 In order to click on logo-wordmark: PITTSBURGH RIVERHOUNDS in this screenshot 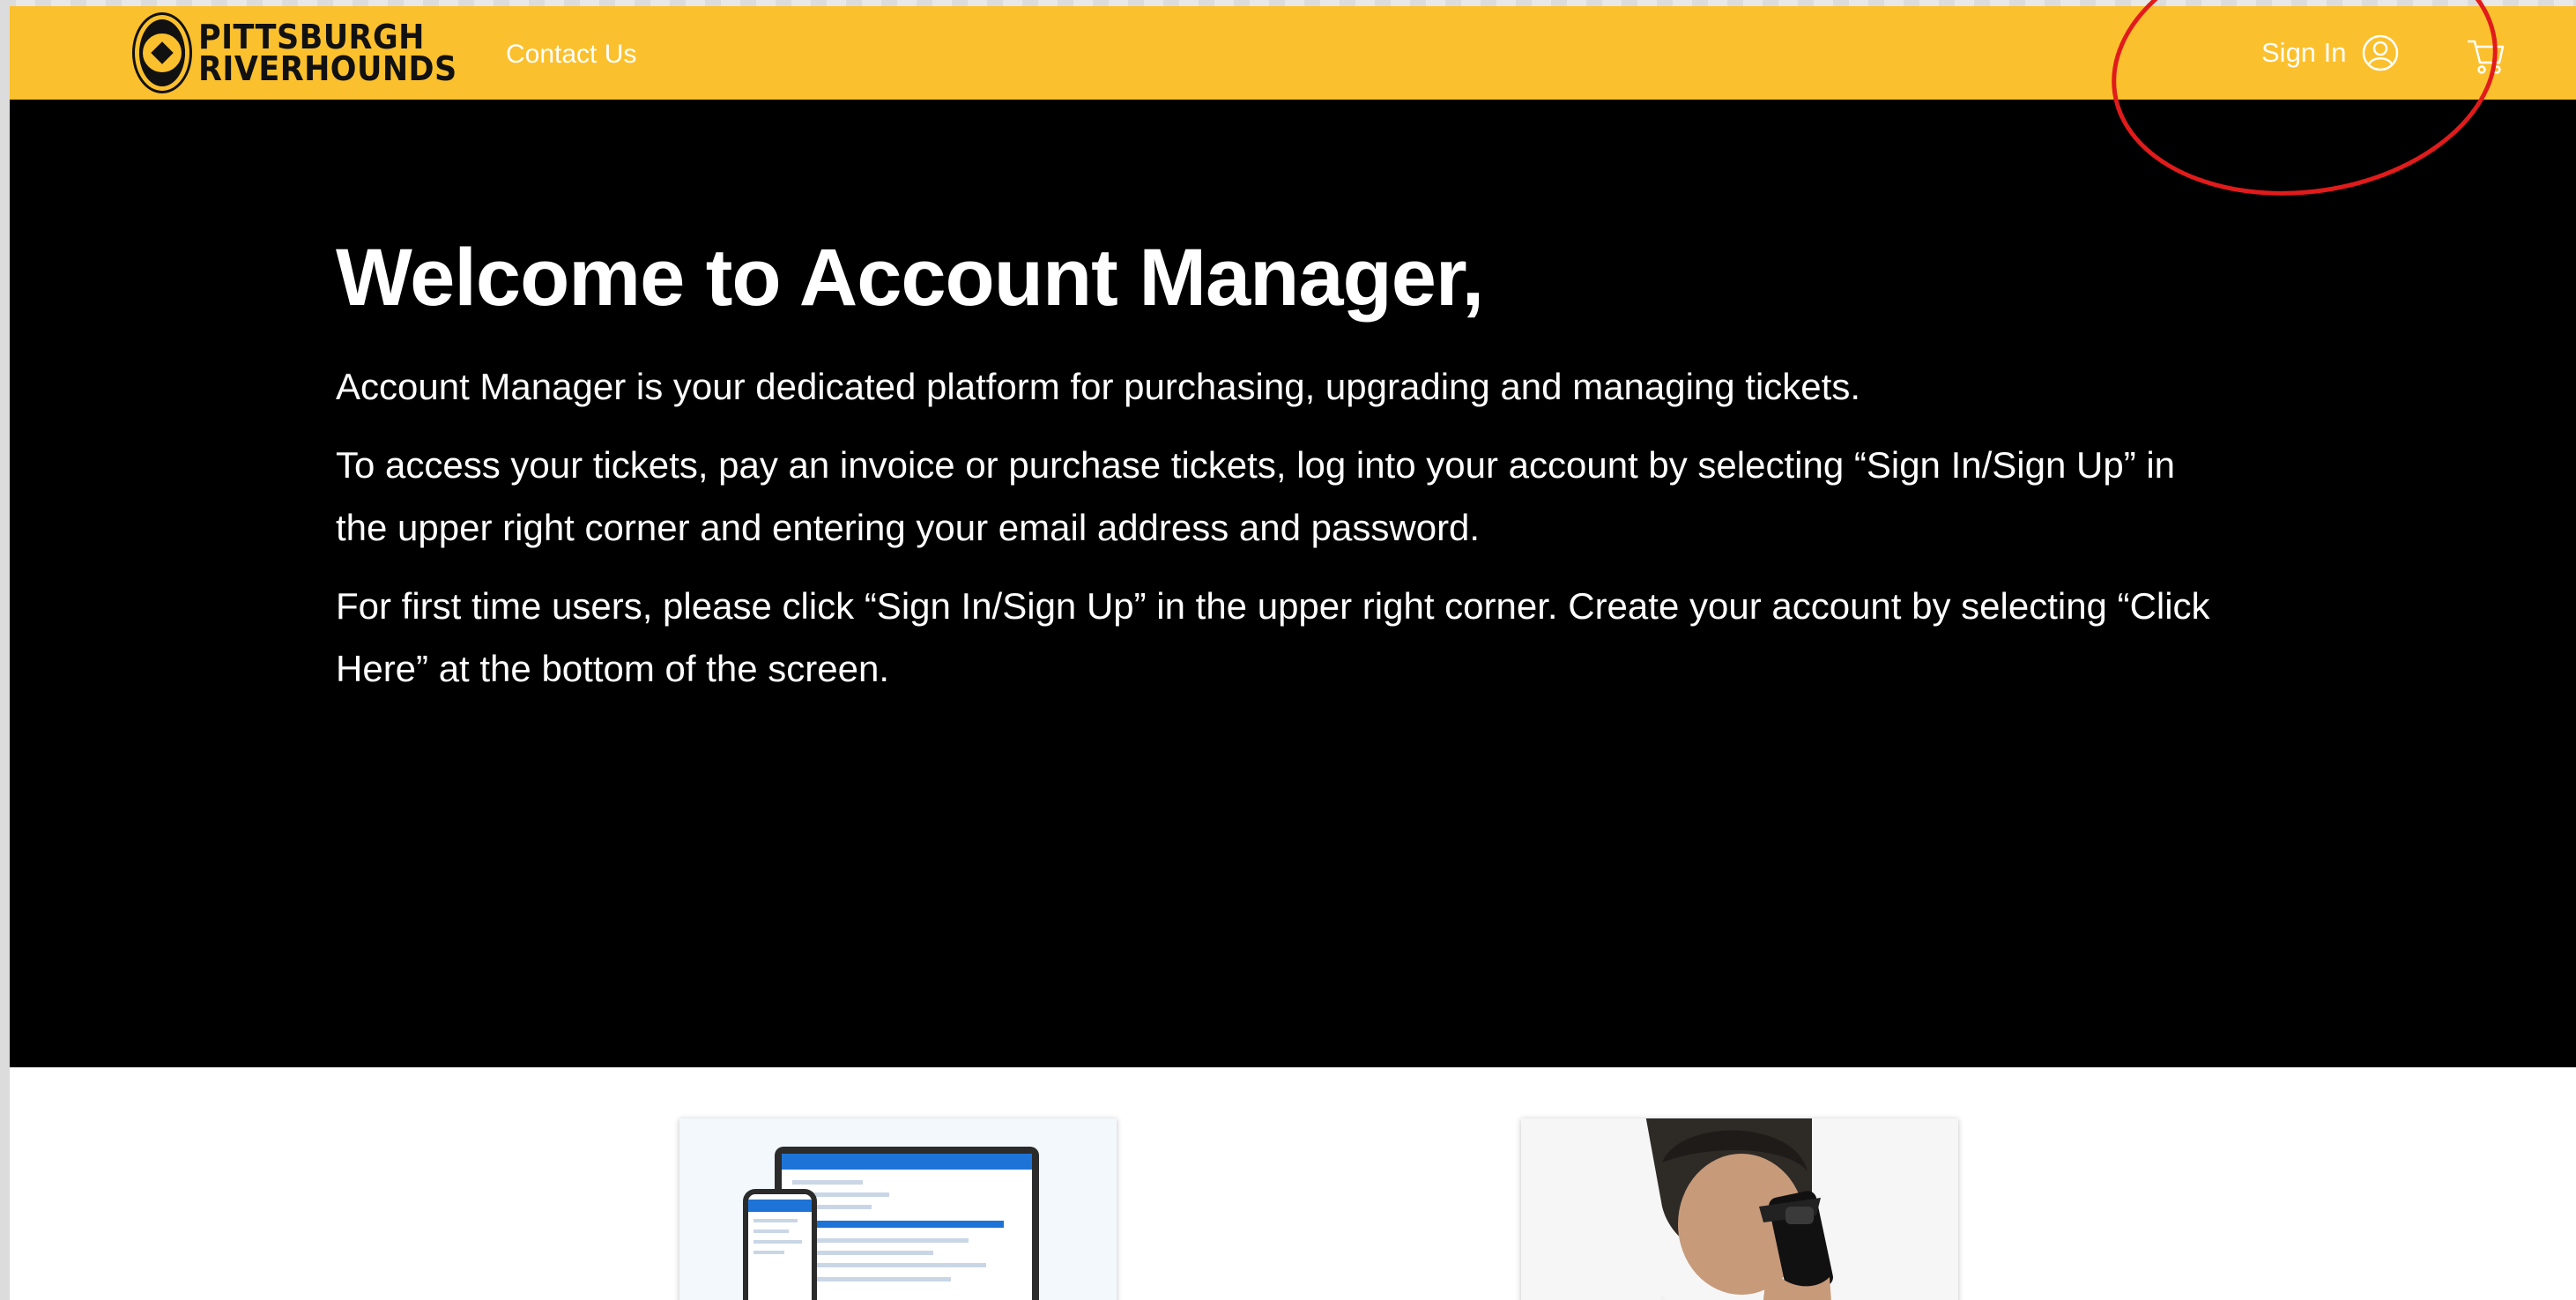, I will do `click(327, 53)`.